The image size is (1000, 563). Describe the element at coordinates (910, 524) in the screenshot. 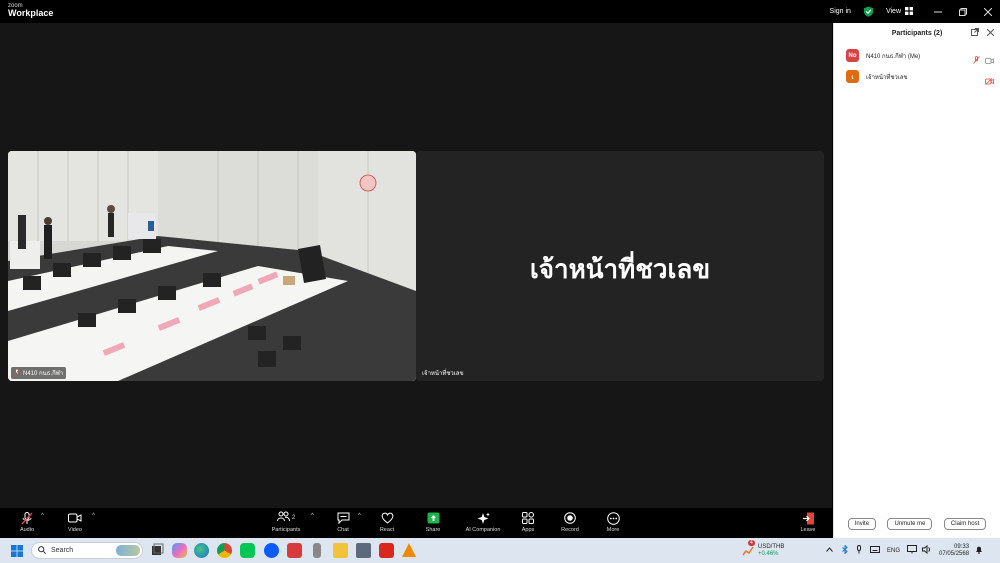

I see `unmute-me-button: Unmute me` at that location.